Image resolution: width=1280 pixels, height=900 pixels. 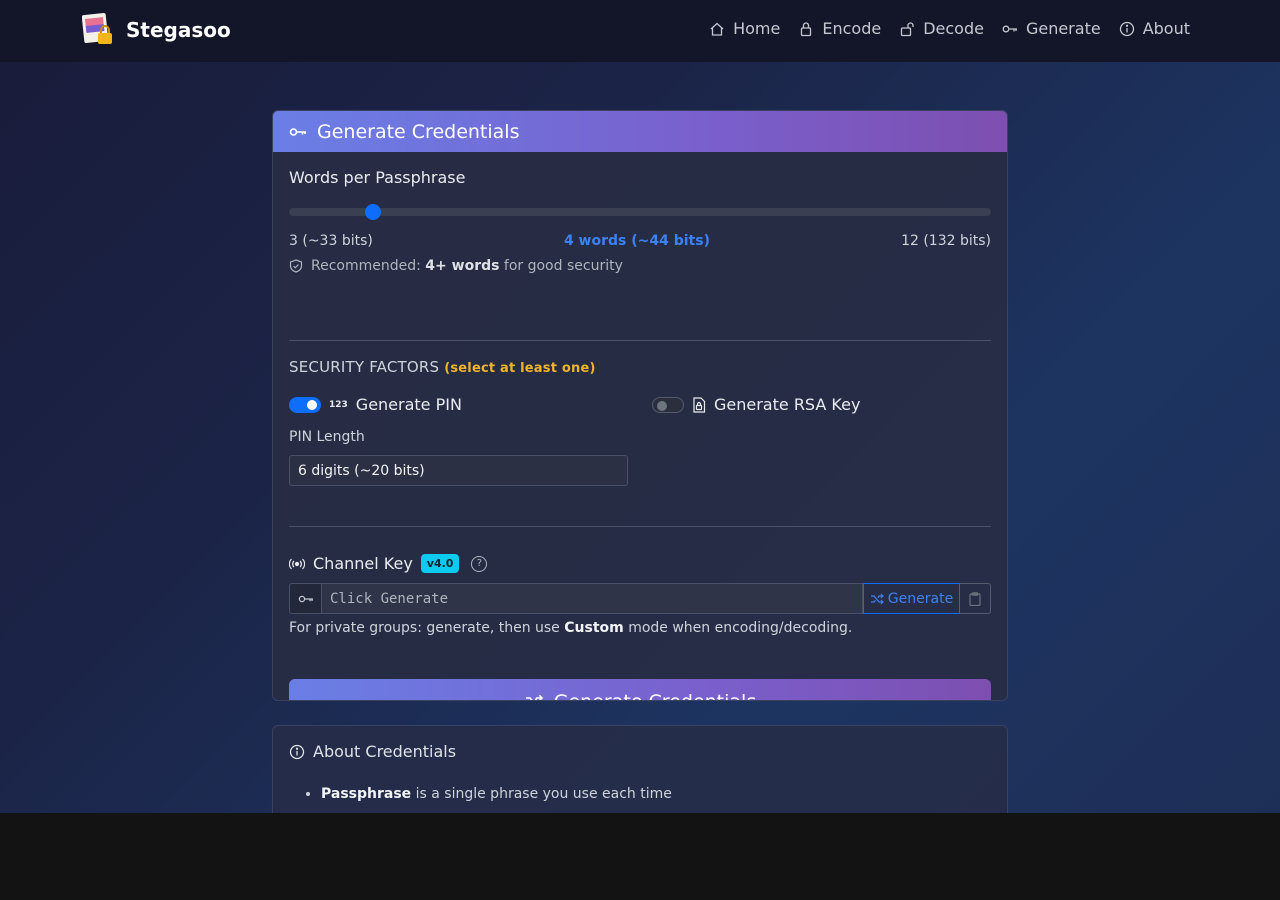 What do you see at coordinates (655, 695) in the screenshot?
I see `generate-credentials-label: Generate Credentials` at bounding box center [655, 695].